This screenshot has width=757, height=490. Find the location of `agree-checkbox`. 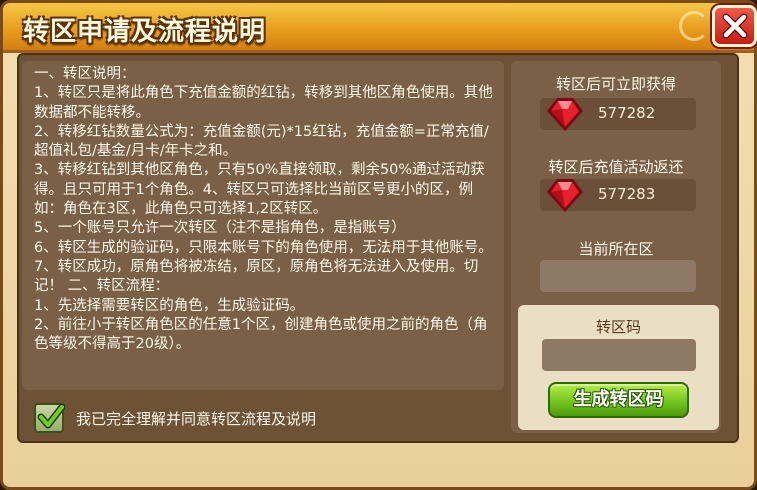

agree-checkbox is located at coordinates (49, 418).